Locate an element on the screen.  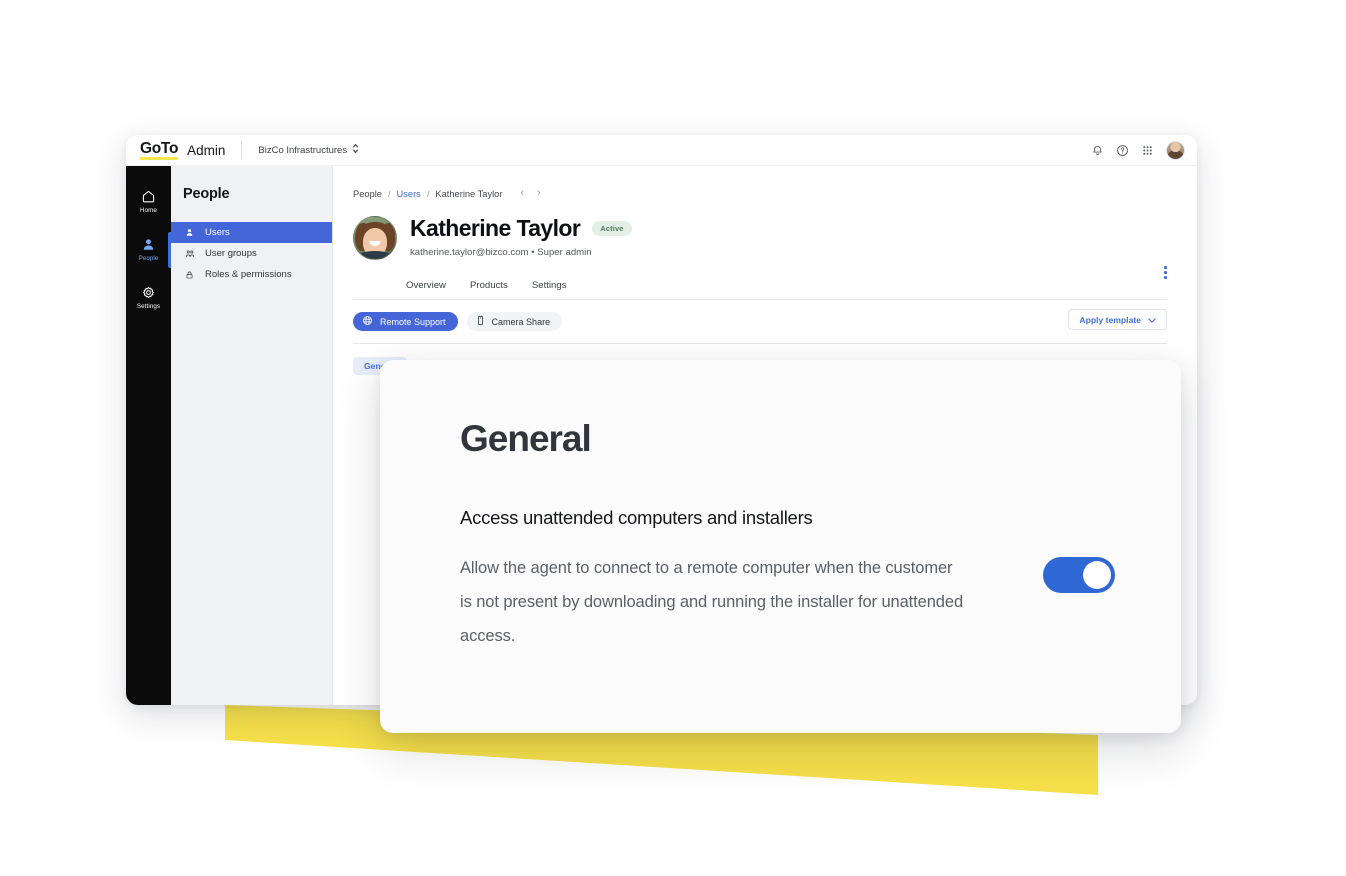
org-switcher: BizCo Infrastructures is located at coordinates (308, 150).